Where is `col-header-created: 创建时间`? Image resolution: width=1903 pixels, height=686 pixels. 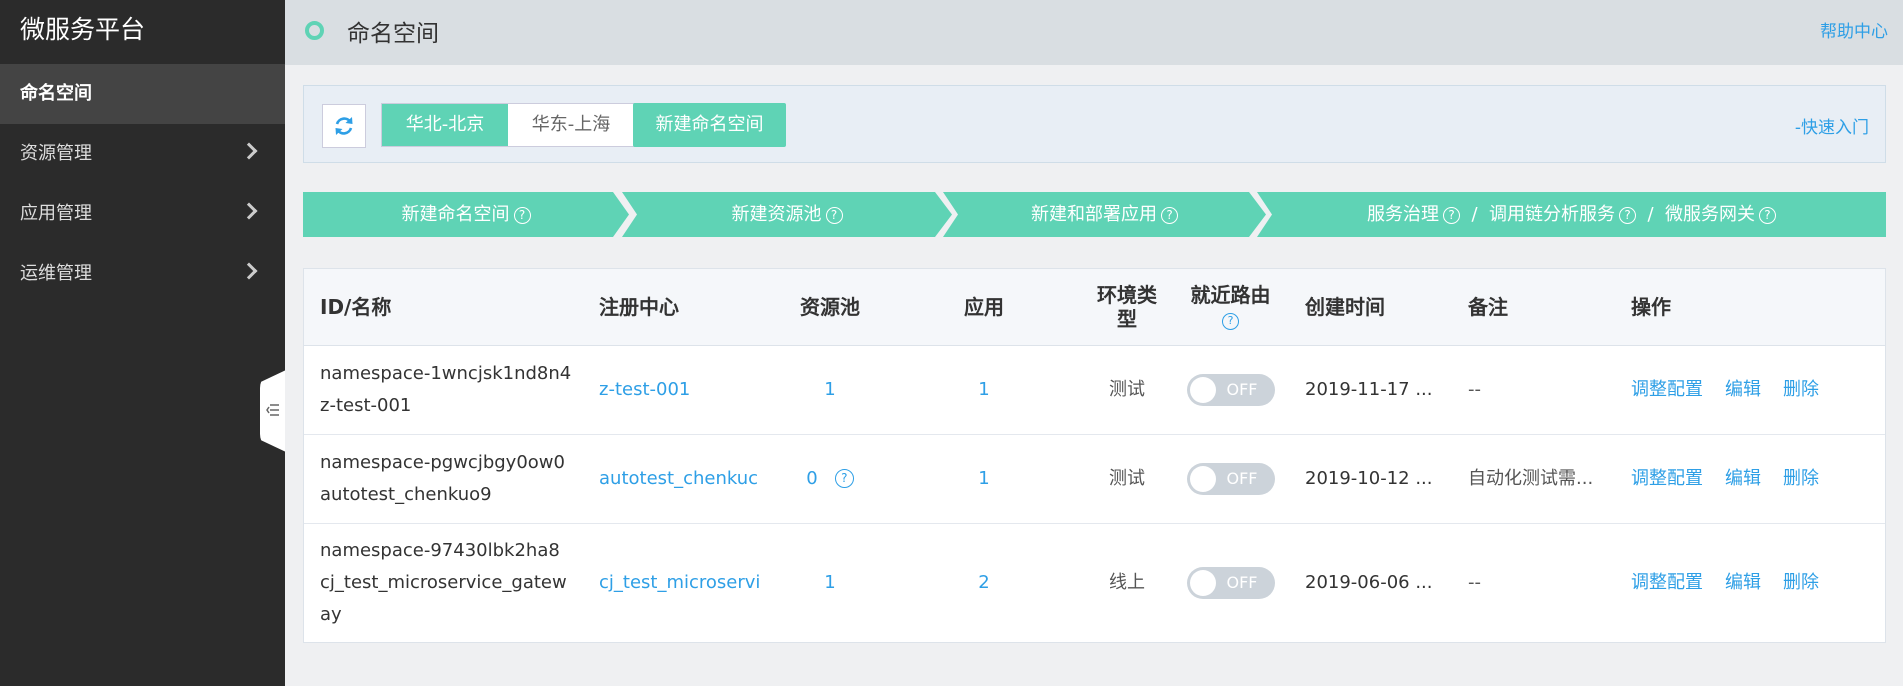
col-header-created: 创建时间 is located at coordinates (1370, 307).